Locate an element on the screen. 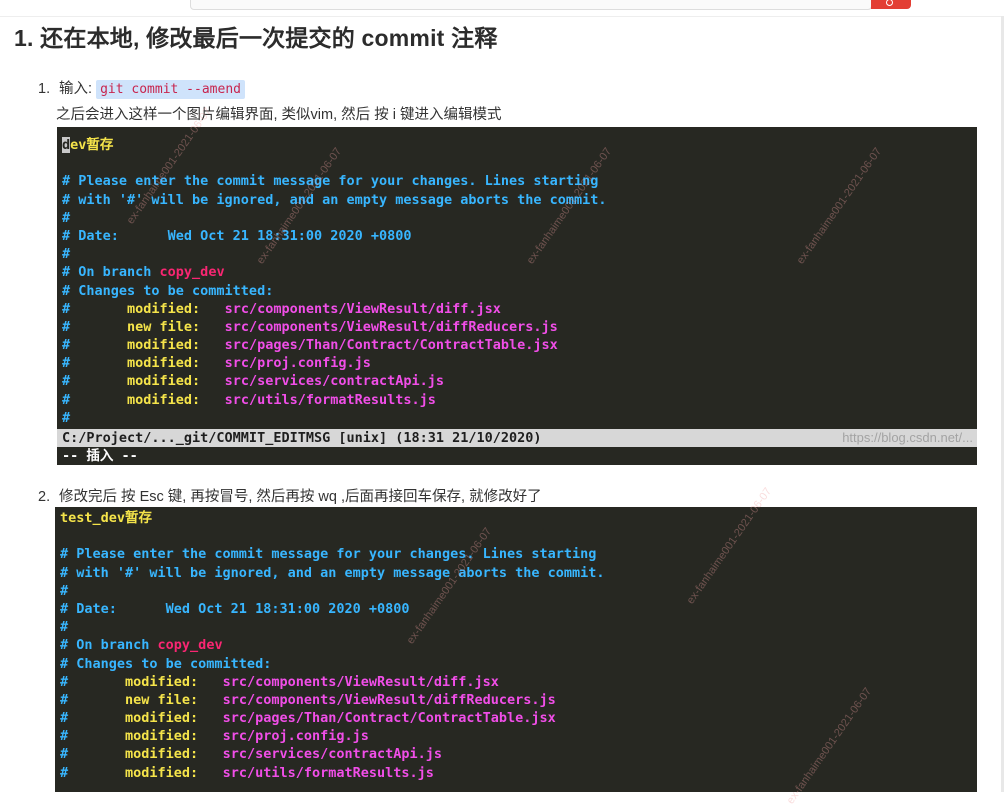 The height and width of the screenshot is (806, 1004). section-heading: 1. 还在本地, 修改最后一次提交的 commit 注释 is located at coordinates (256, 38).